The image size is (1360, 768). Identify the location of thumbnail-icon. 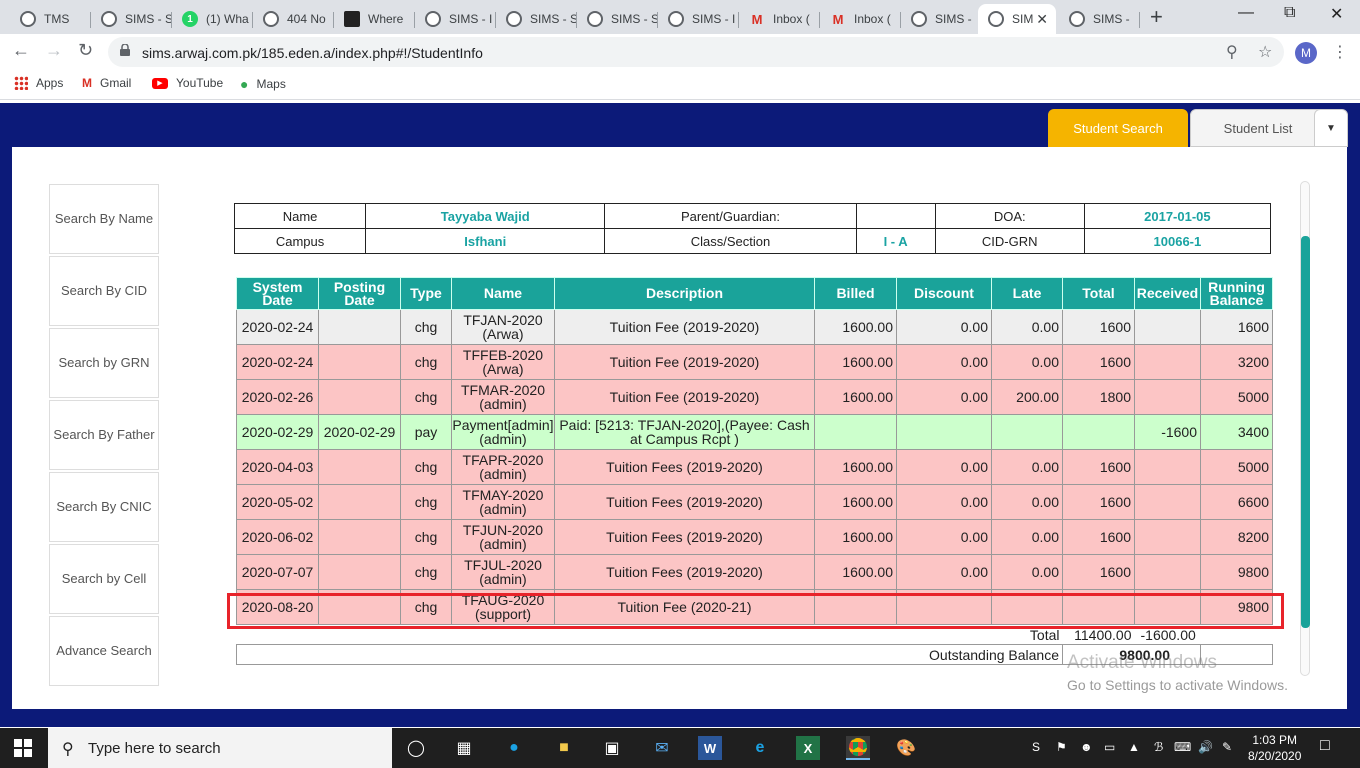
(352, 19).